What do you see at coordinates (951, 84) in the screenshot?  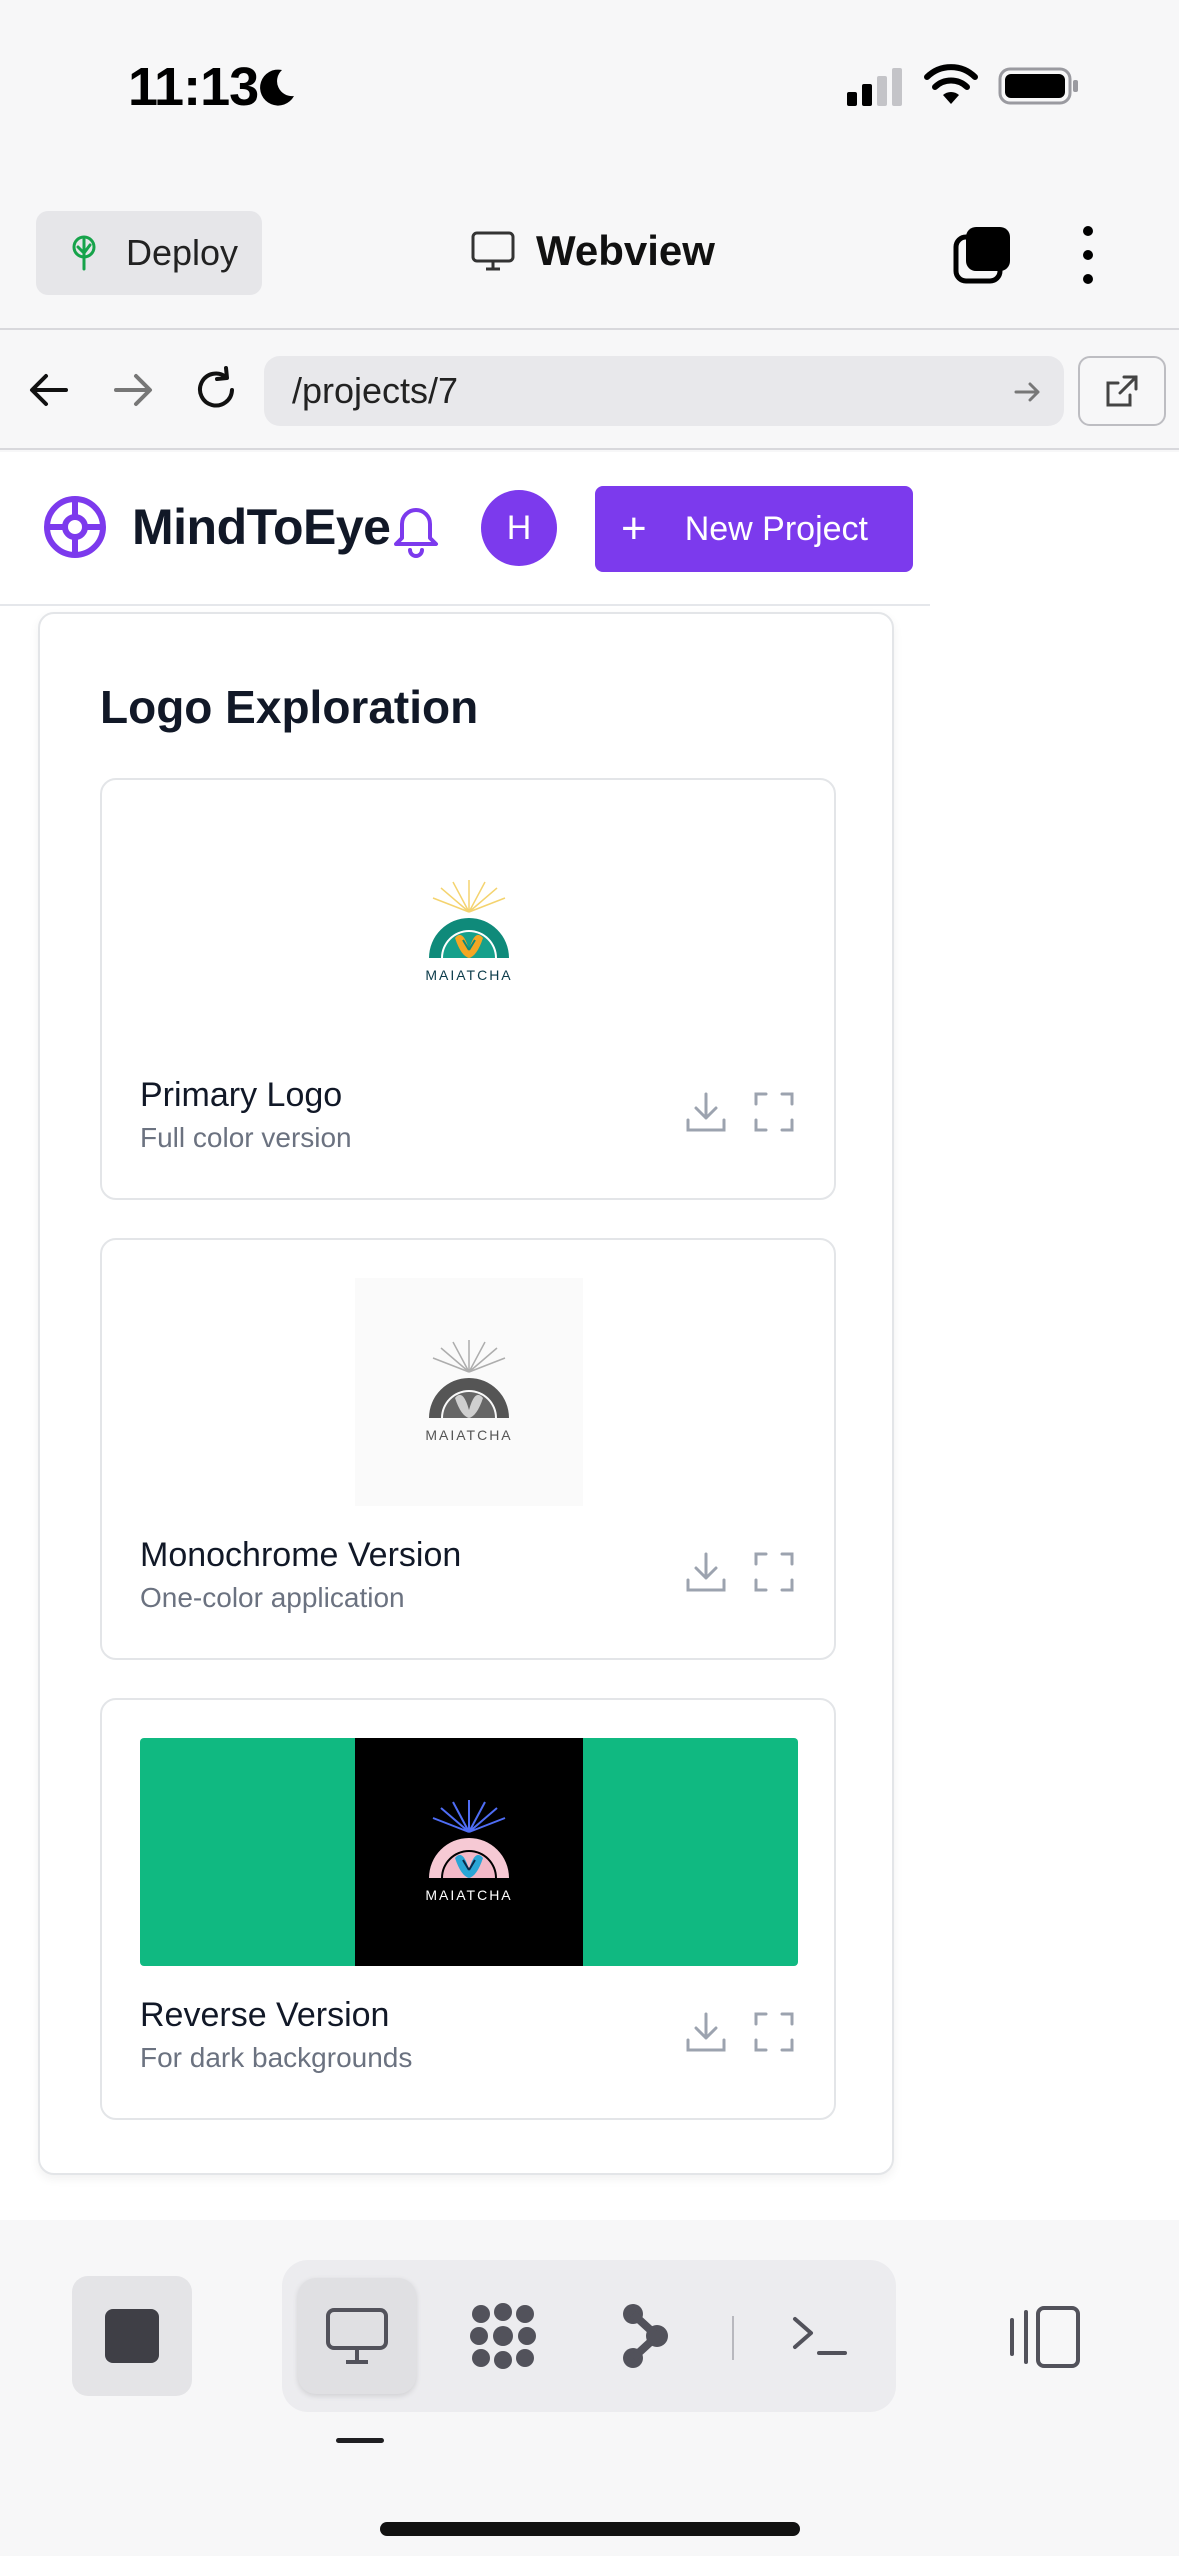 I see `wifi-icon` at bounding box center [951, 84].